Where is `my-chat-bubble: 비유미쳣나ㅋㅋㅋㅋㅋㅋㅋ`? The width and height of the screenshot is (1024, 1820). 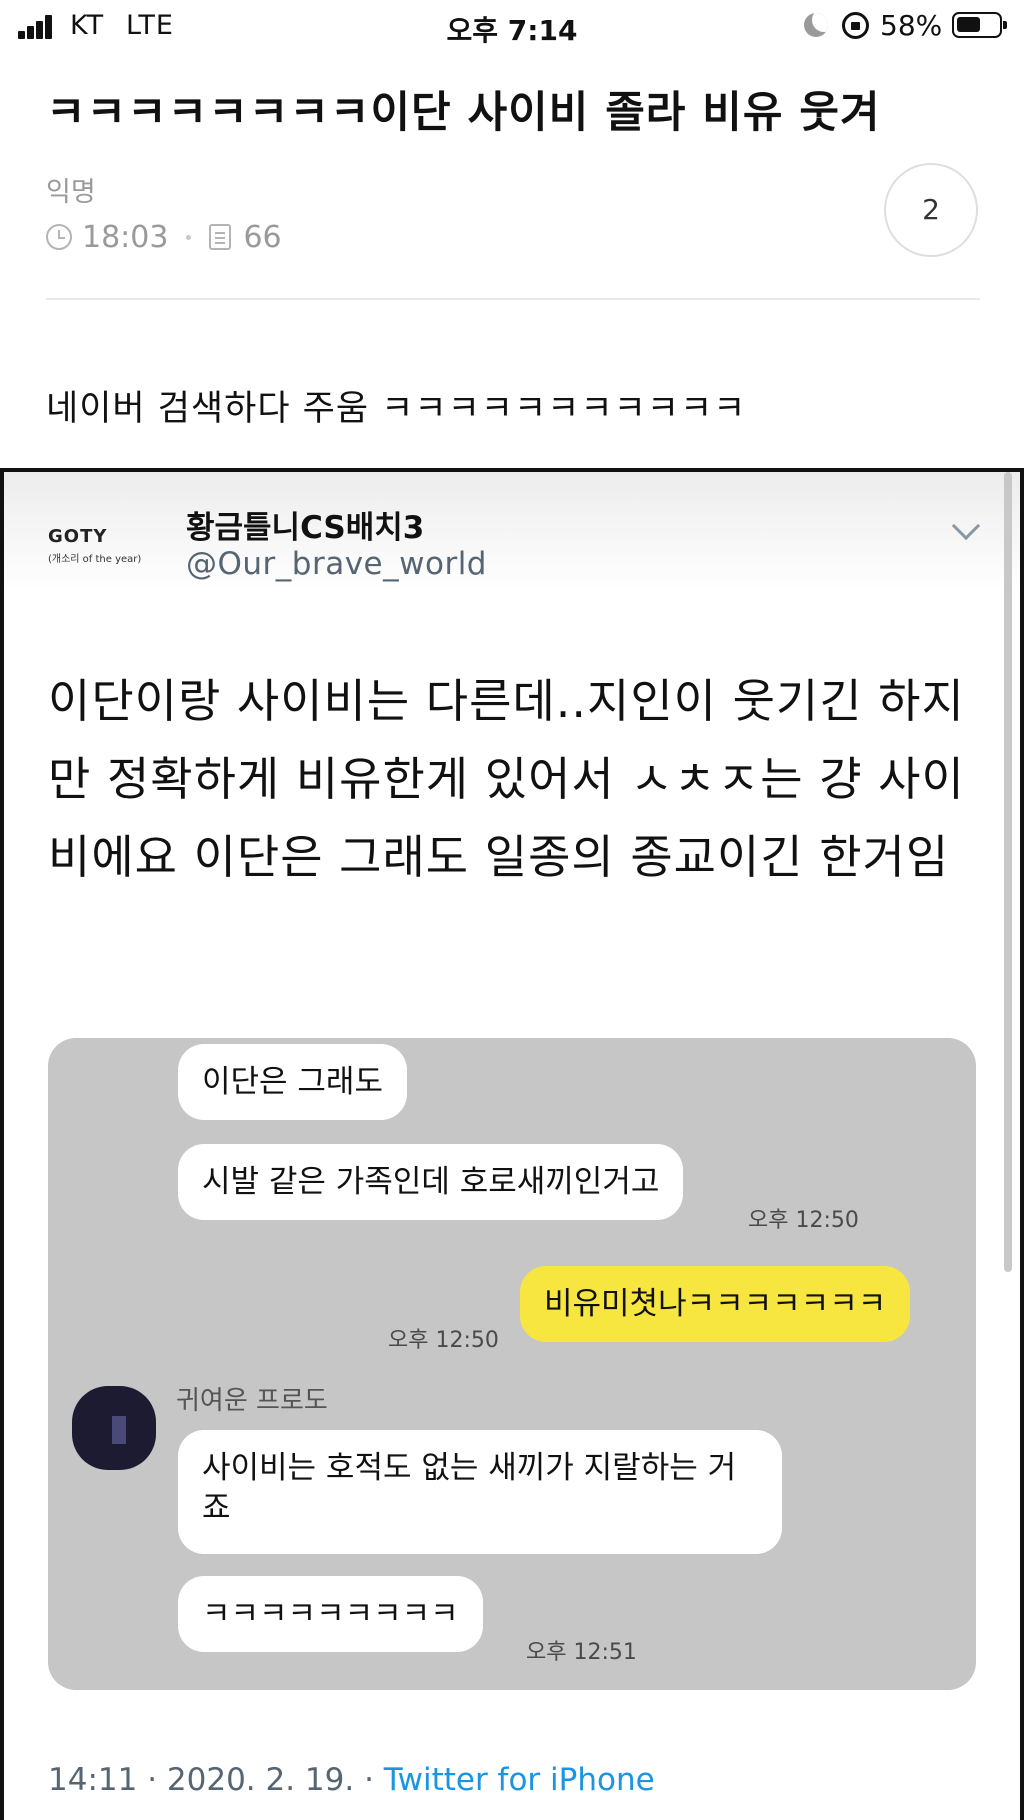
my-chat-bubble: 비유미쳣나ㅋㅋㅋㅋㅋㅋㅋ is located at coordinates (715, 1304).